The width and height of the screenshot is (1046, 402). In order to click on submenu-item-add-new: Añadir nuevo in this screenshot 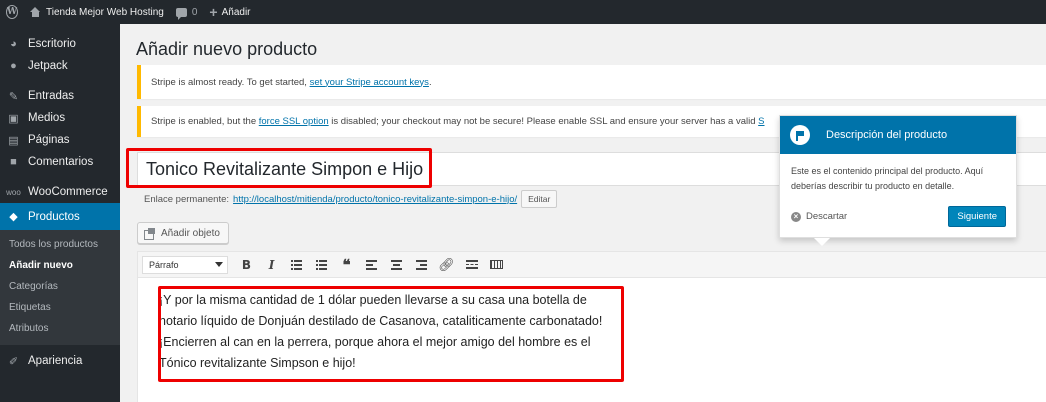, I will do `click(60, 265)`.